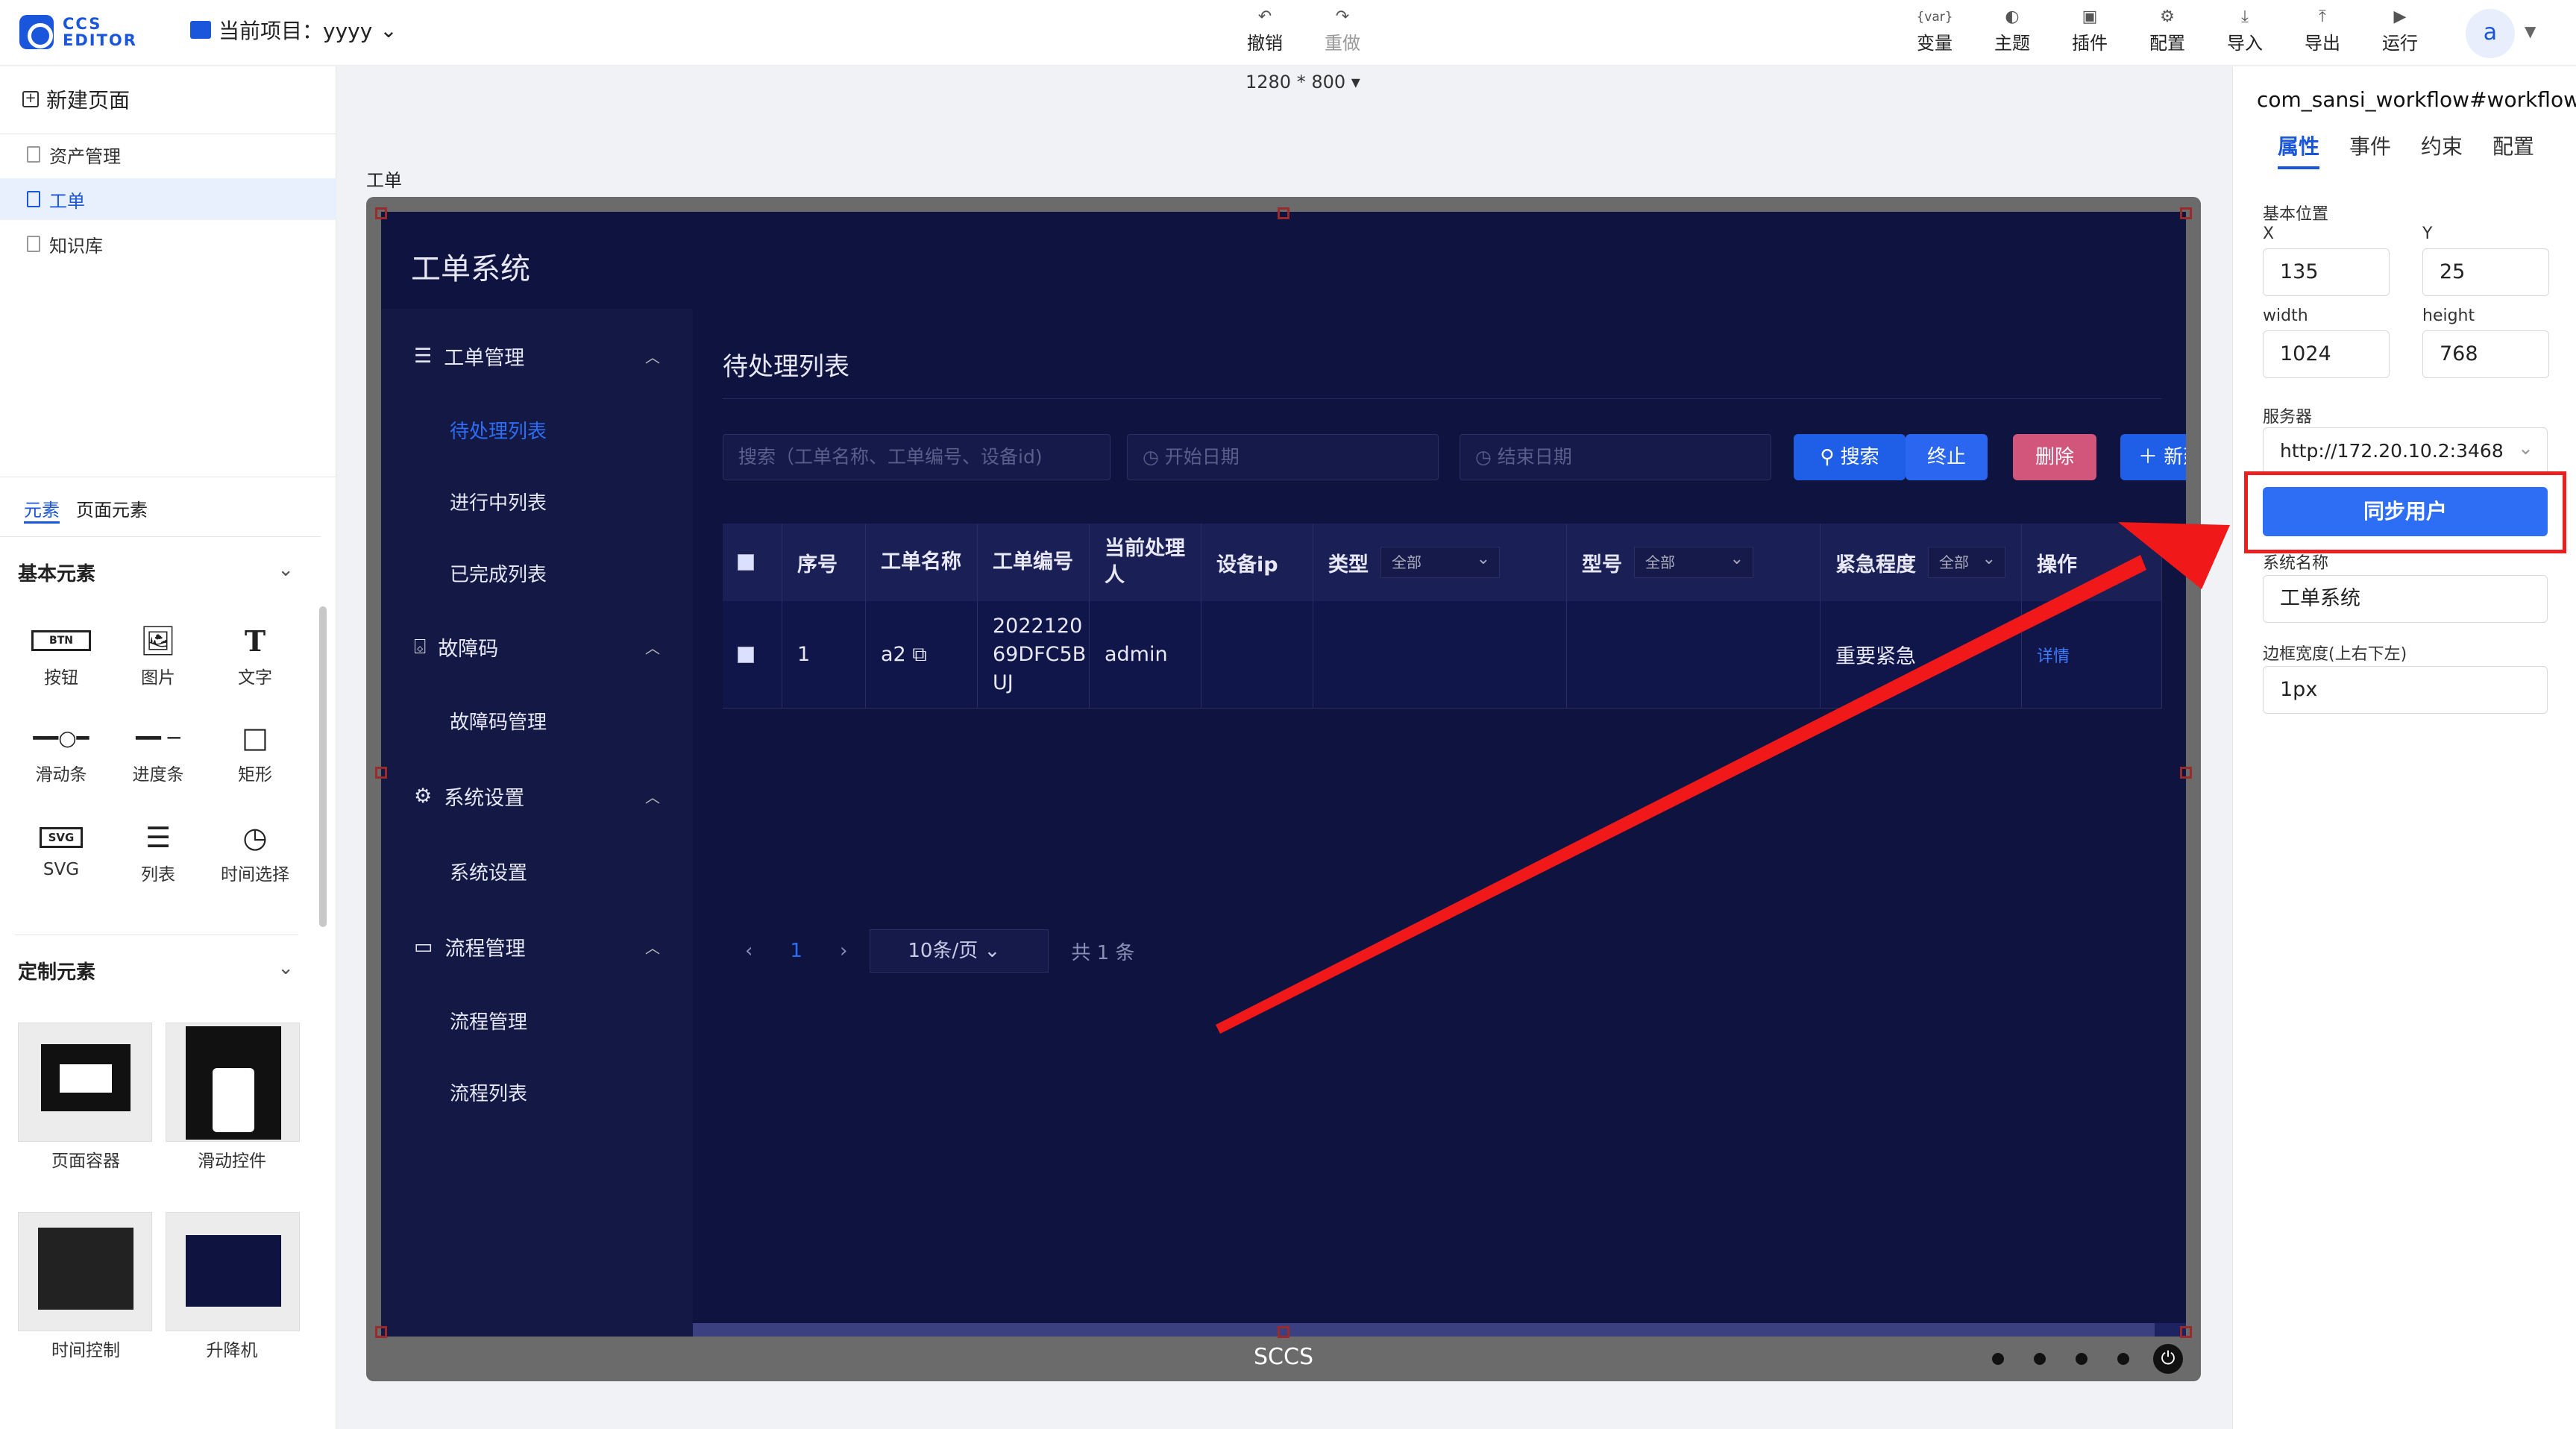  Describe the element at coordinates (919, 655) in the screenshot. I see `copy-icon: ⧉` at that location.